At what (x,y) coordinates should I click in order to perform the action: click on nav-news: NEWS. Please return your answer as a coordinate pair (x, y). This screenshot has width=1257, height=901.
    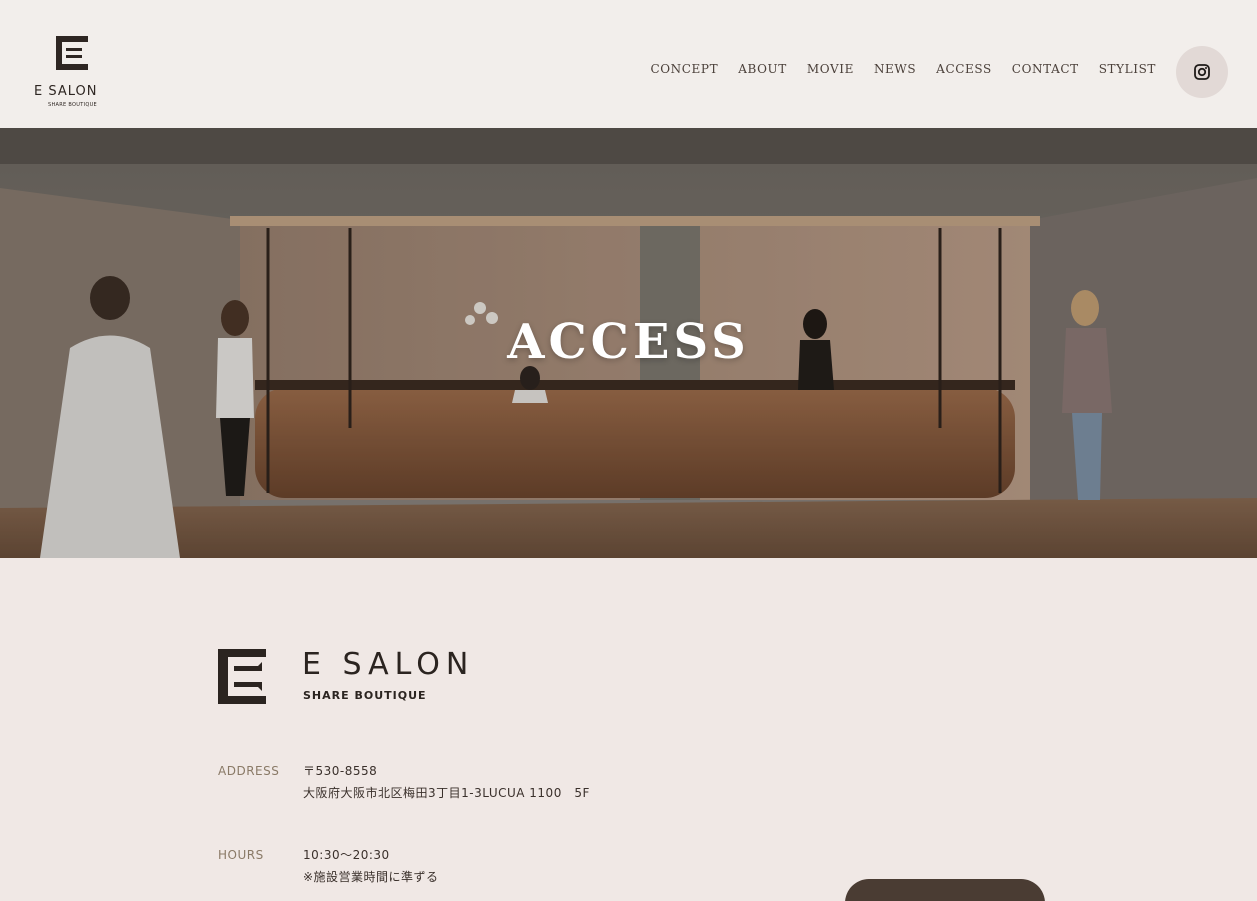
    Looking at the image, I should click on (895, 69).